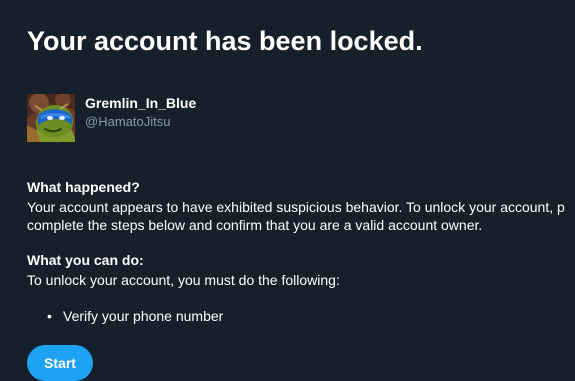 The image size is (575, 381). What do you see at coordinates (85, 260) in the screenshot?
I see `what-you-can-do-heading: What you can do:` at bounding box center [85, 260].